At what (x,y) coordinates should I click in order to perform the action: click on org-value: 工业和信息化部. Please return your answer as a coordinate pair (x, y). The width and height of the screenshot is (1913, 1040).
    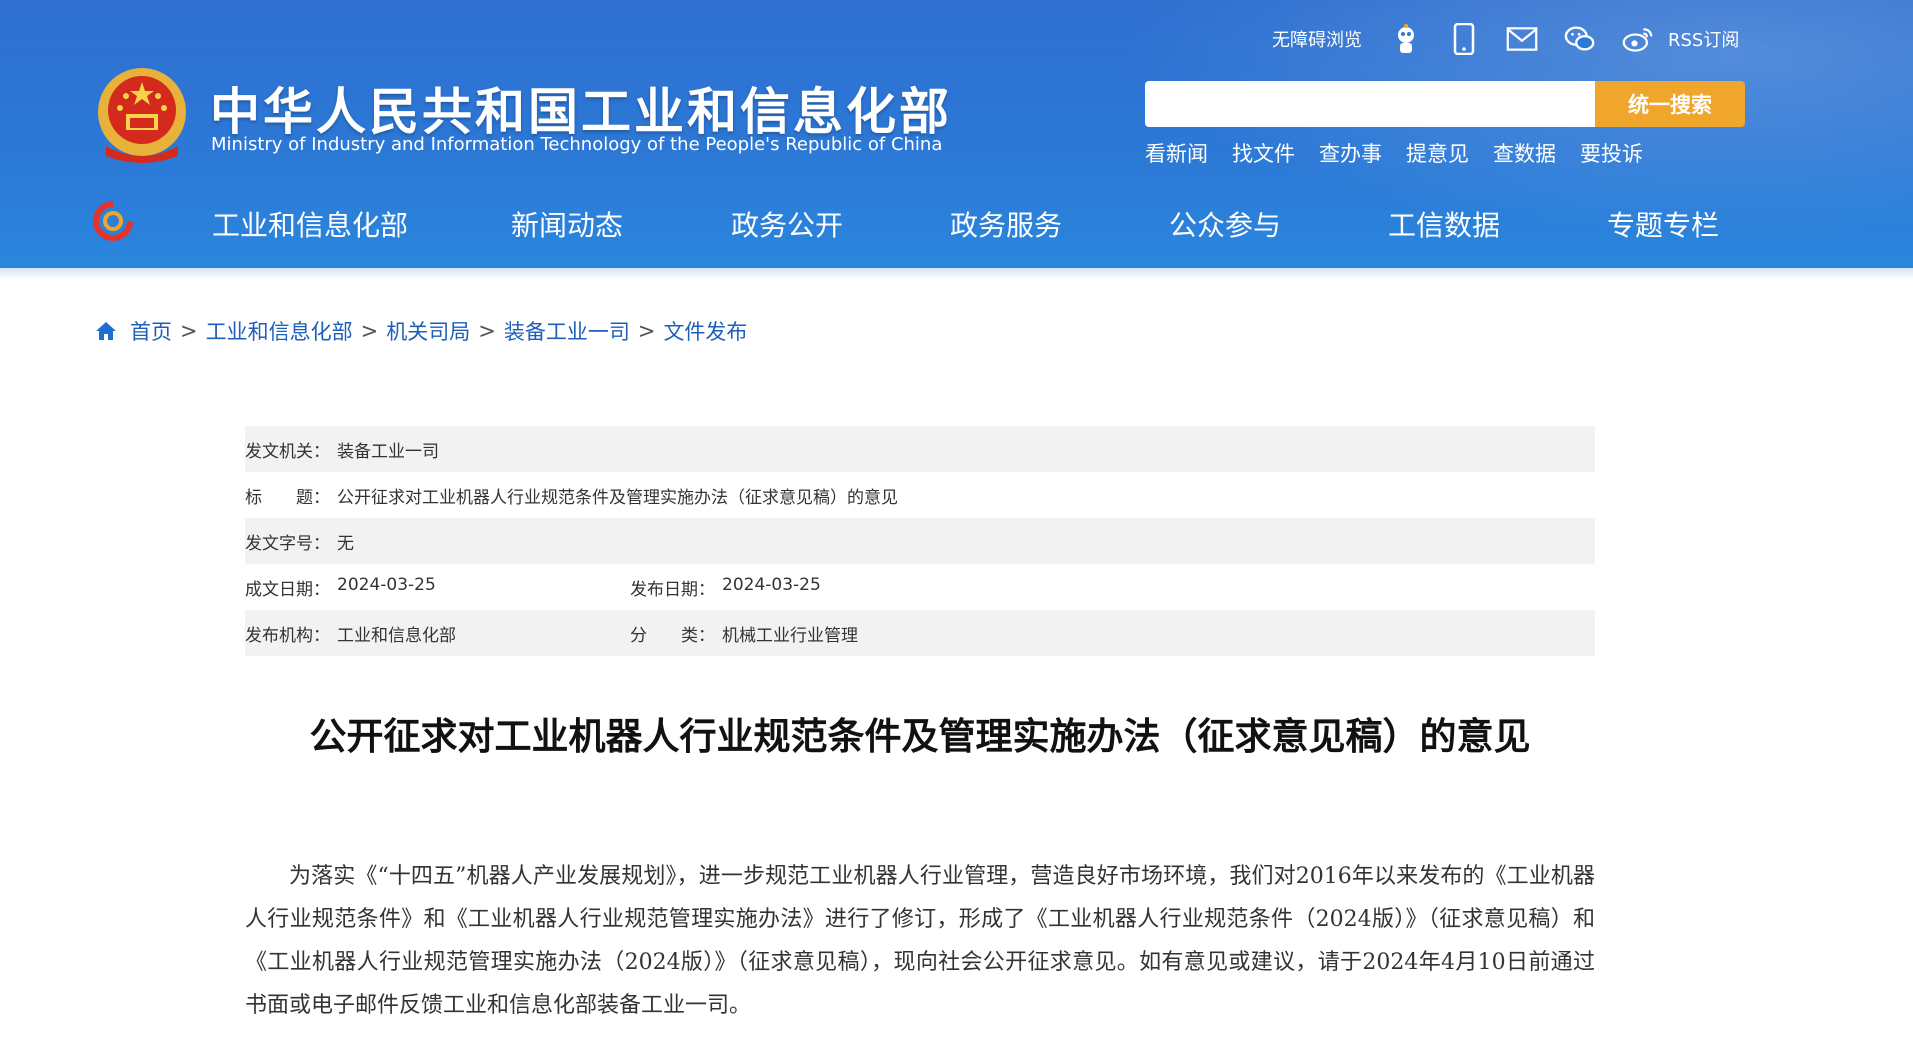
    Looking at the image, I should click on (396, 635).